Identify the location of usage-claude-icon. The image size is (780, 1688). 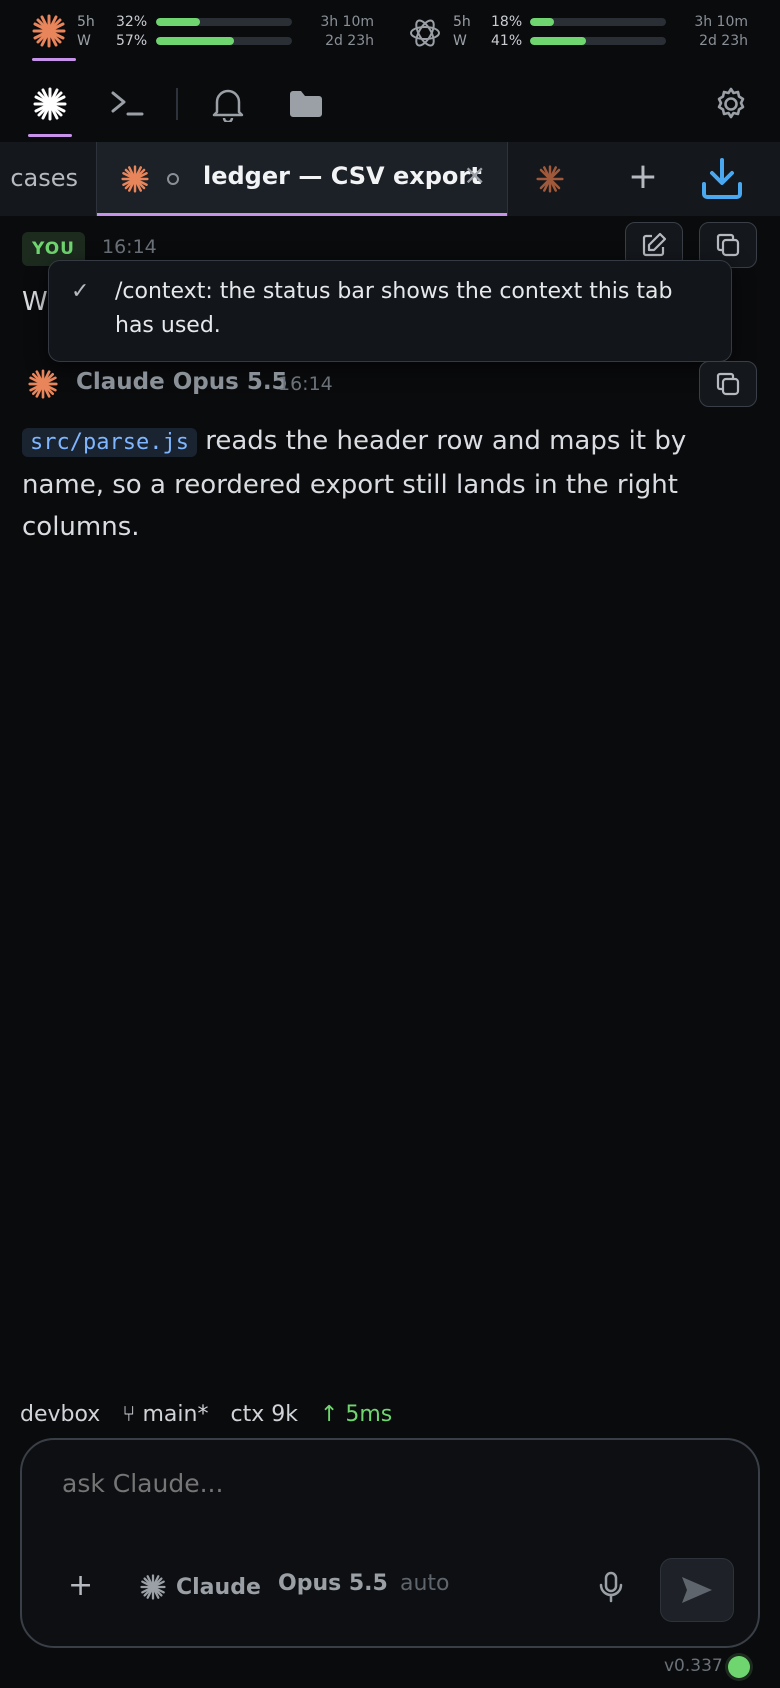
(49, 31).